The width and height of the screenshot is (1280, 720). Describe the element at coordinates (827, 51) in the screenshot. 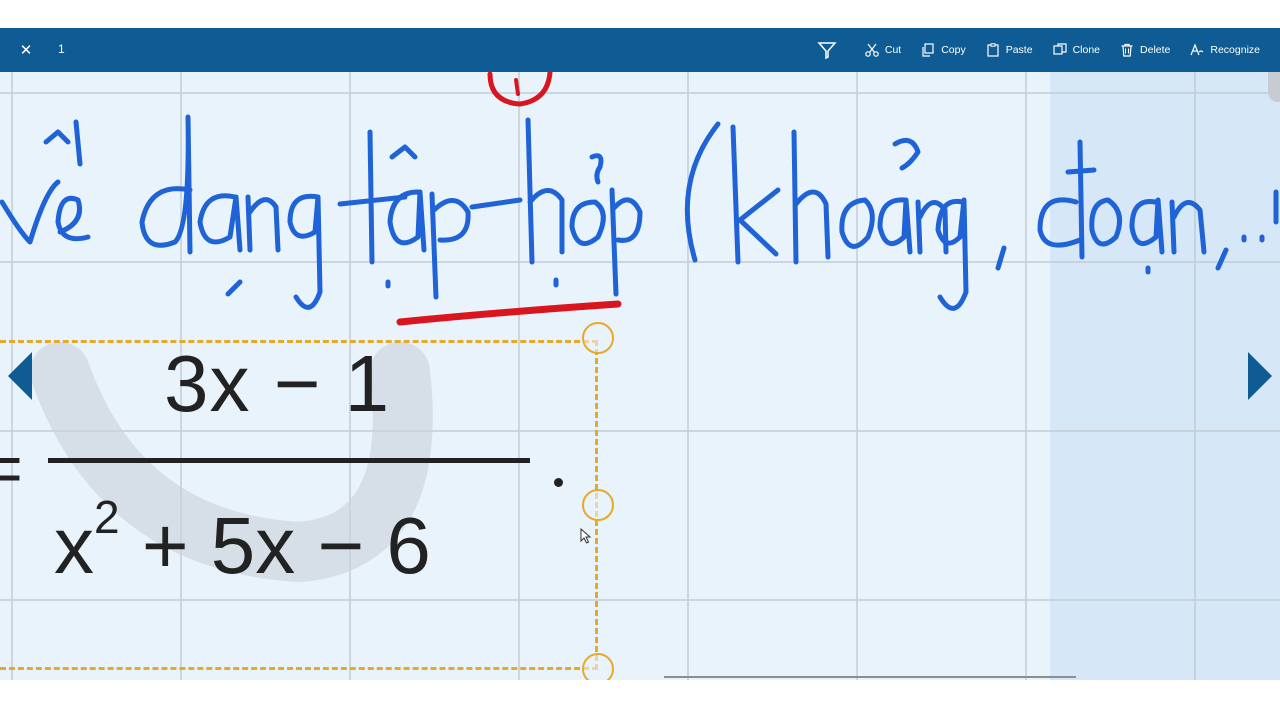

I see `lasso-icon` at that location.